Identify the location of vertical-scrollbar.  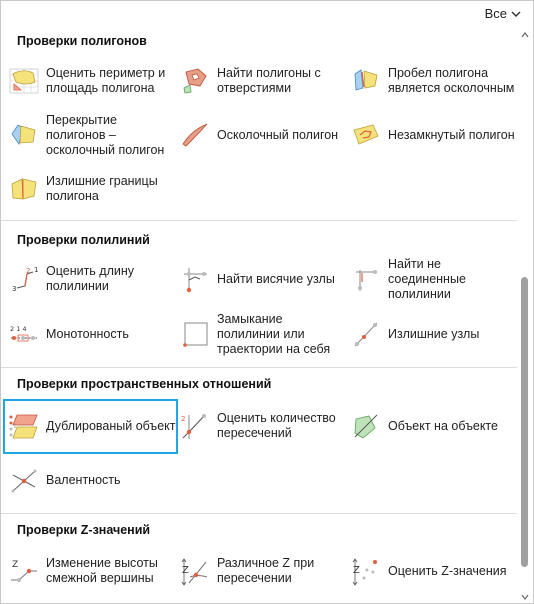
(525, 316).